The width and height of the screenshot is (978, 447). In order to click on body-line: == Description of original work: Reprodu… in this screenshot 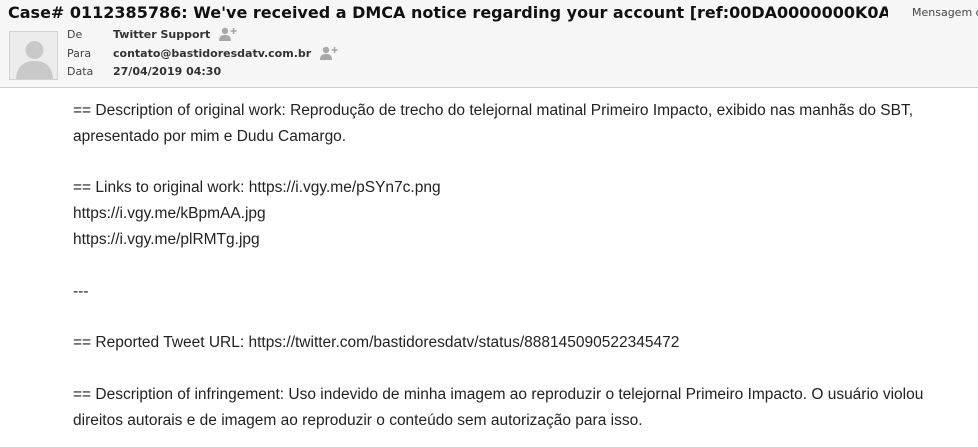, I will do `click(493, 110)`.